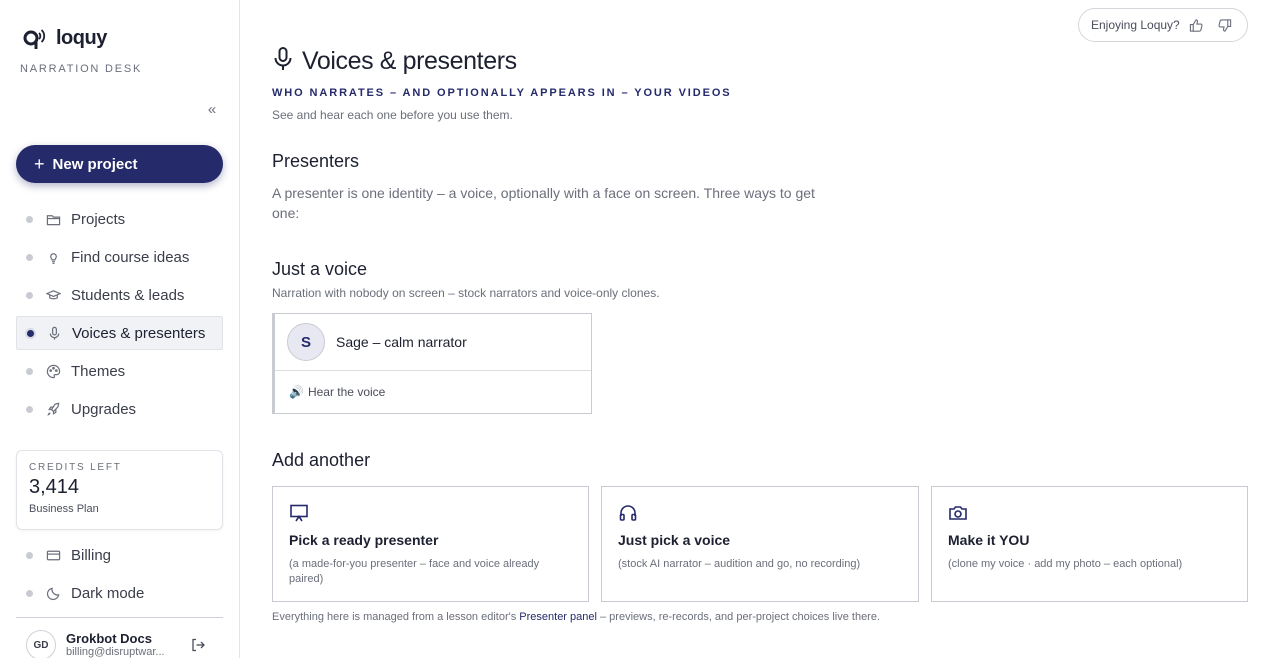 This screenshot has height=658, width=1265. Describe the element at coordinates (119, 490) in the screenshot. I see `credits-card: CREDITS LEFT 3,414 Business Plan` at that location.